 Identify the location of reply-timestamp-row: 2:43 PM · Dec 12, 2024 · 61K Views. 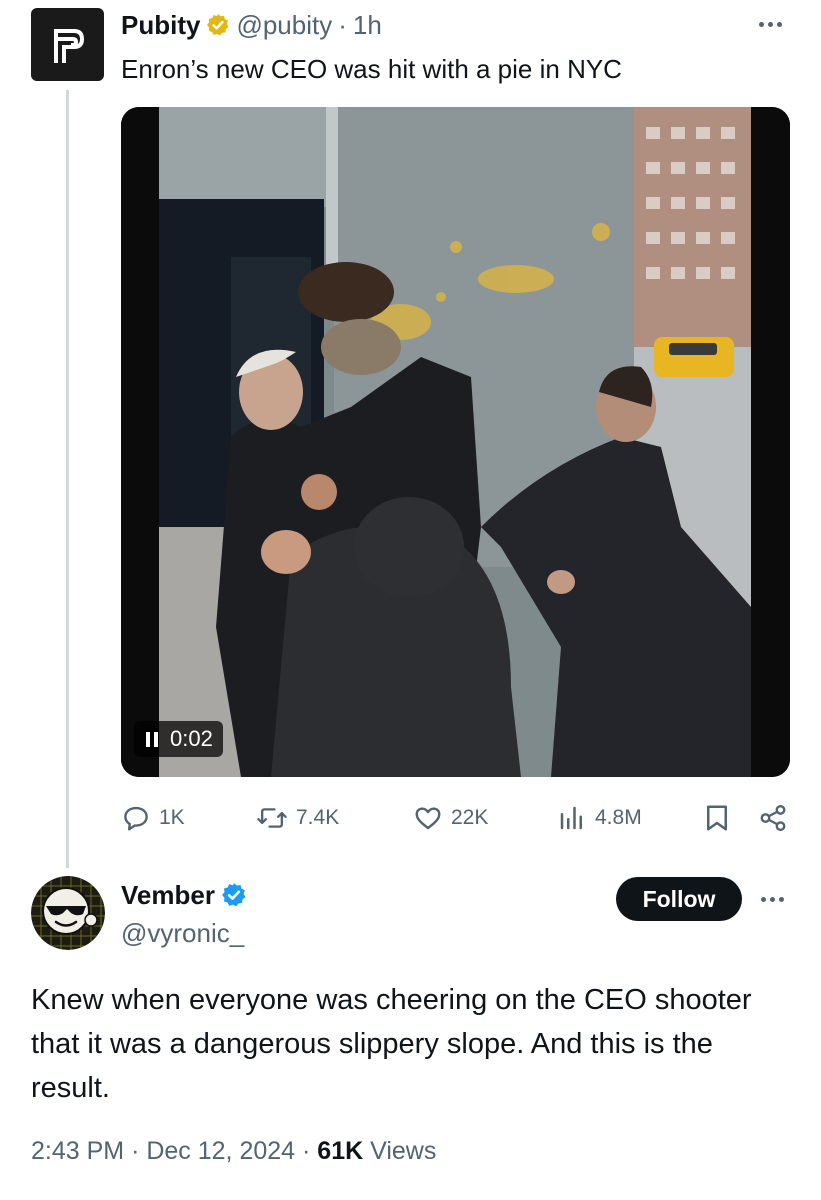
(233, 1151).